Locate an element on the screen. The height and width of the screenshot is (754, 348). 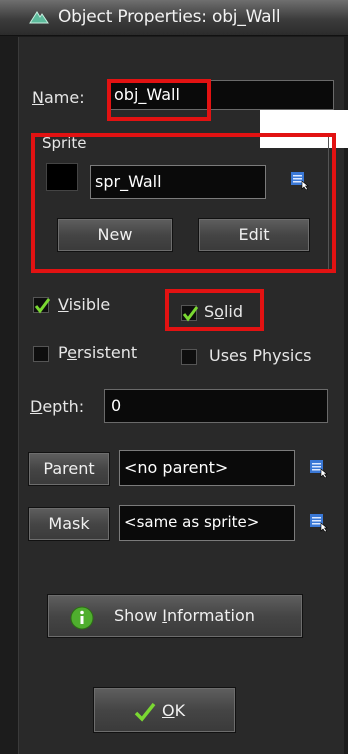
parent-browse-icon is located at coordinates (319, 468).